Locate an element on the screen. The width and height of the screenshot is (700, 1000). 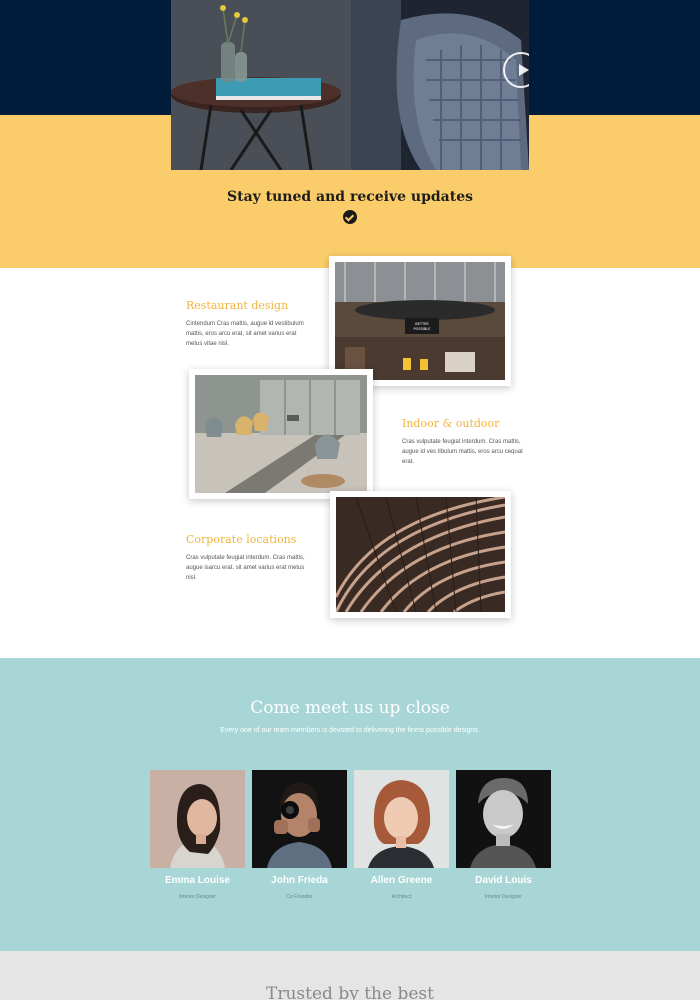
team-member-card: David Louis Interior Designer is located at coordinates (503, 835).